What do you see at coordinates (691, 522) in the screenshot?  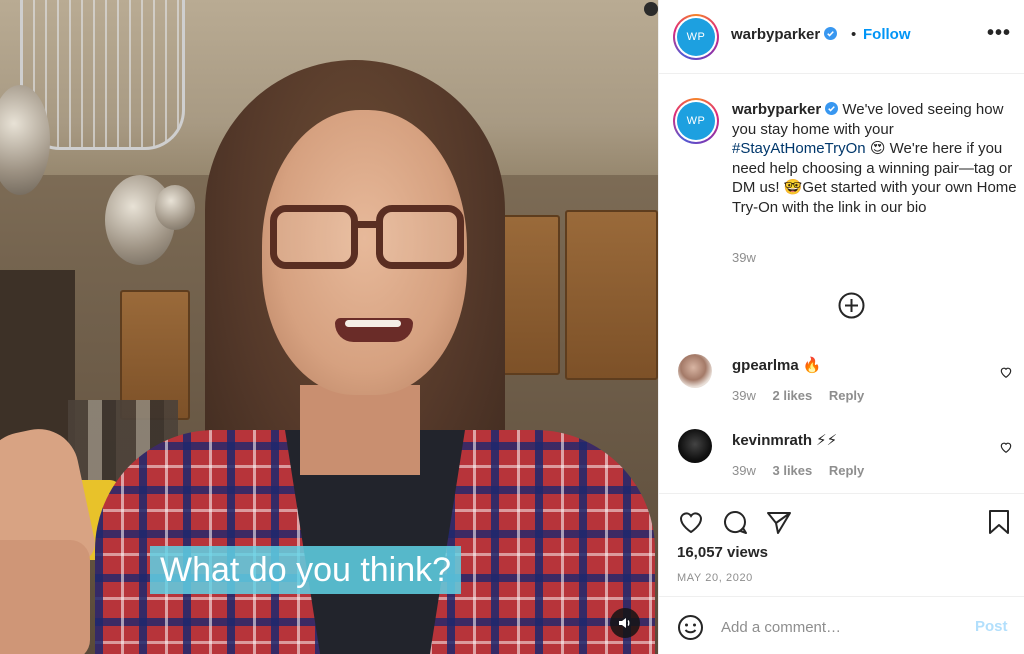 I see `like-heart-icon` at bounding box center [691, 522].